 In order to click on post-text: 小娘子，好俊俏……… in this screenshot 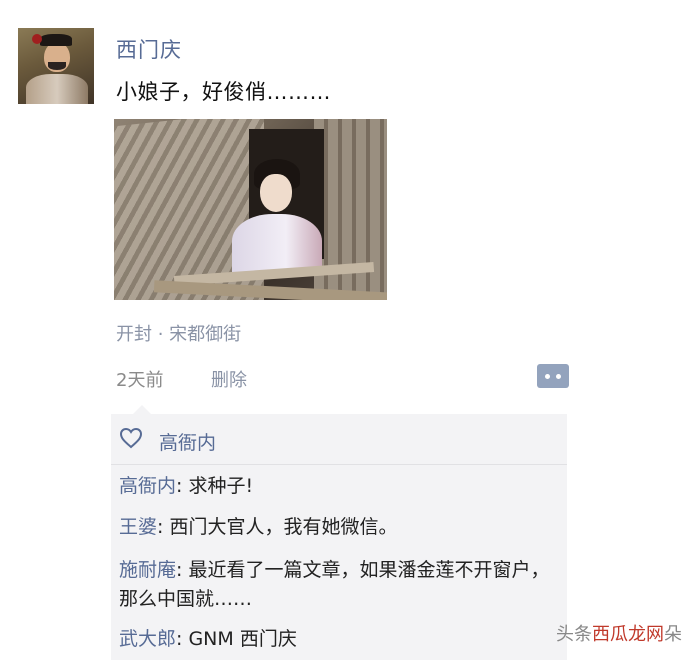, I will do `click(223, 92)`.